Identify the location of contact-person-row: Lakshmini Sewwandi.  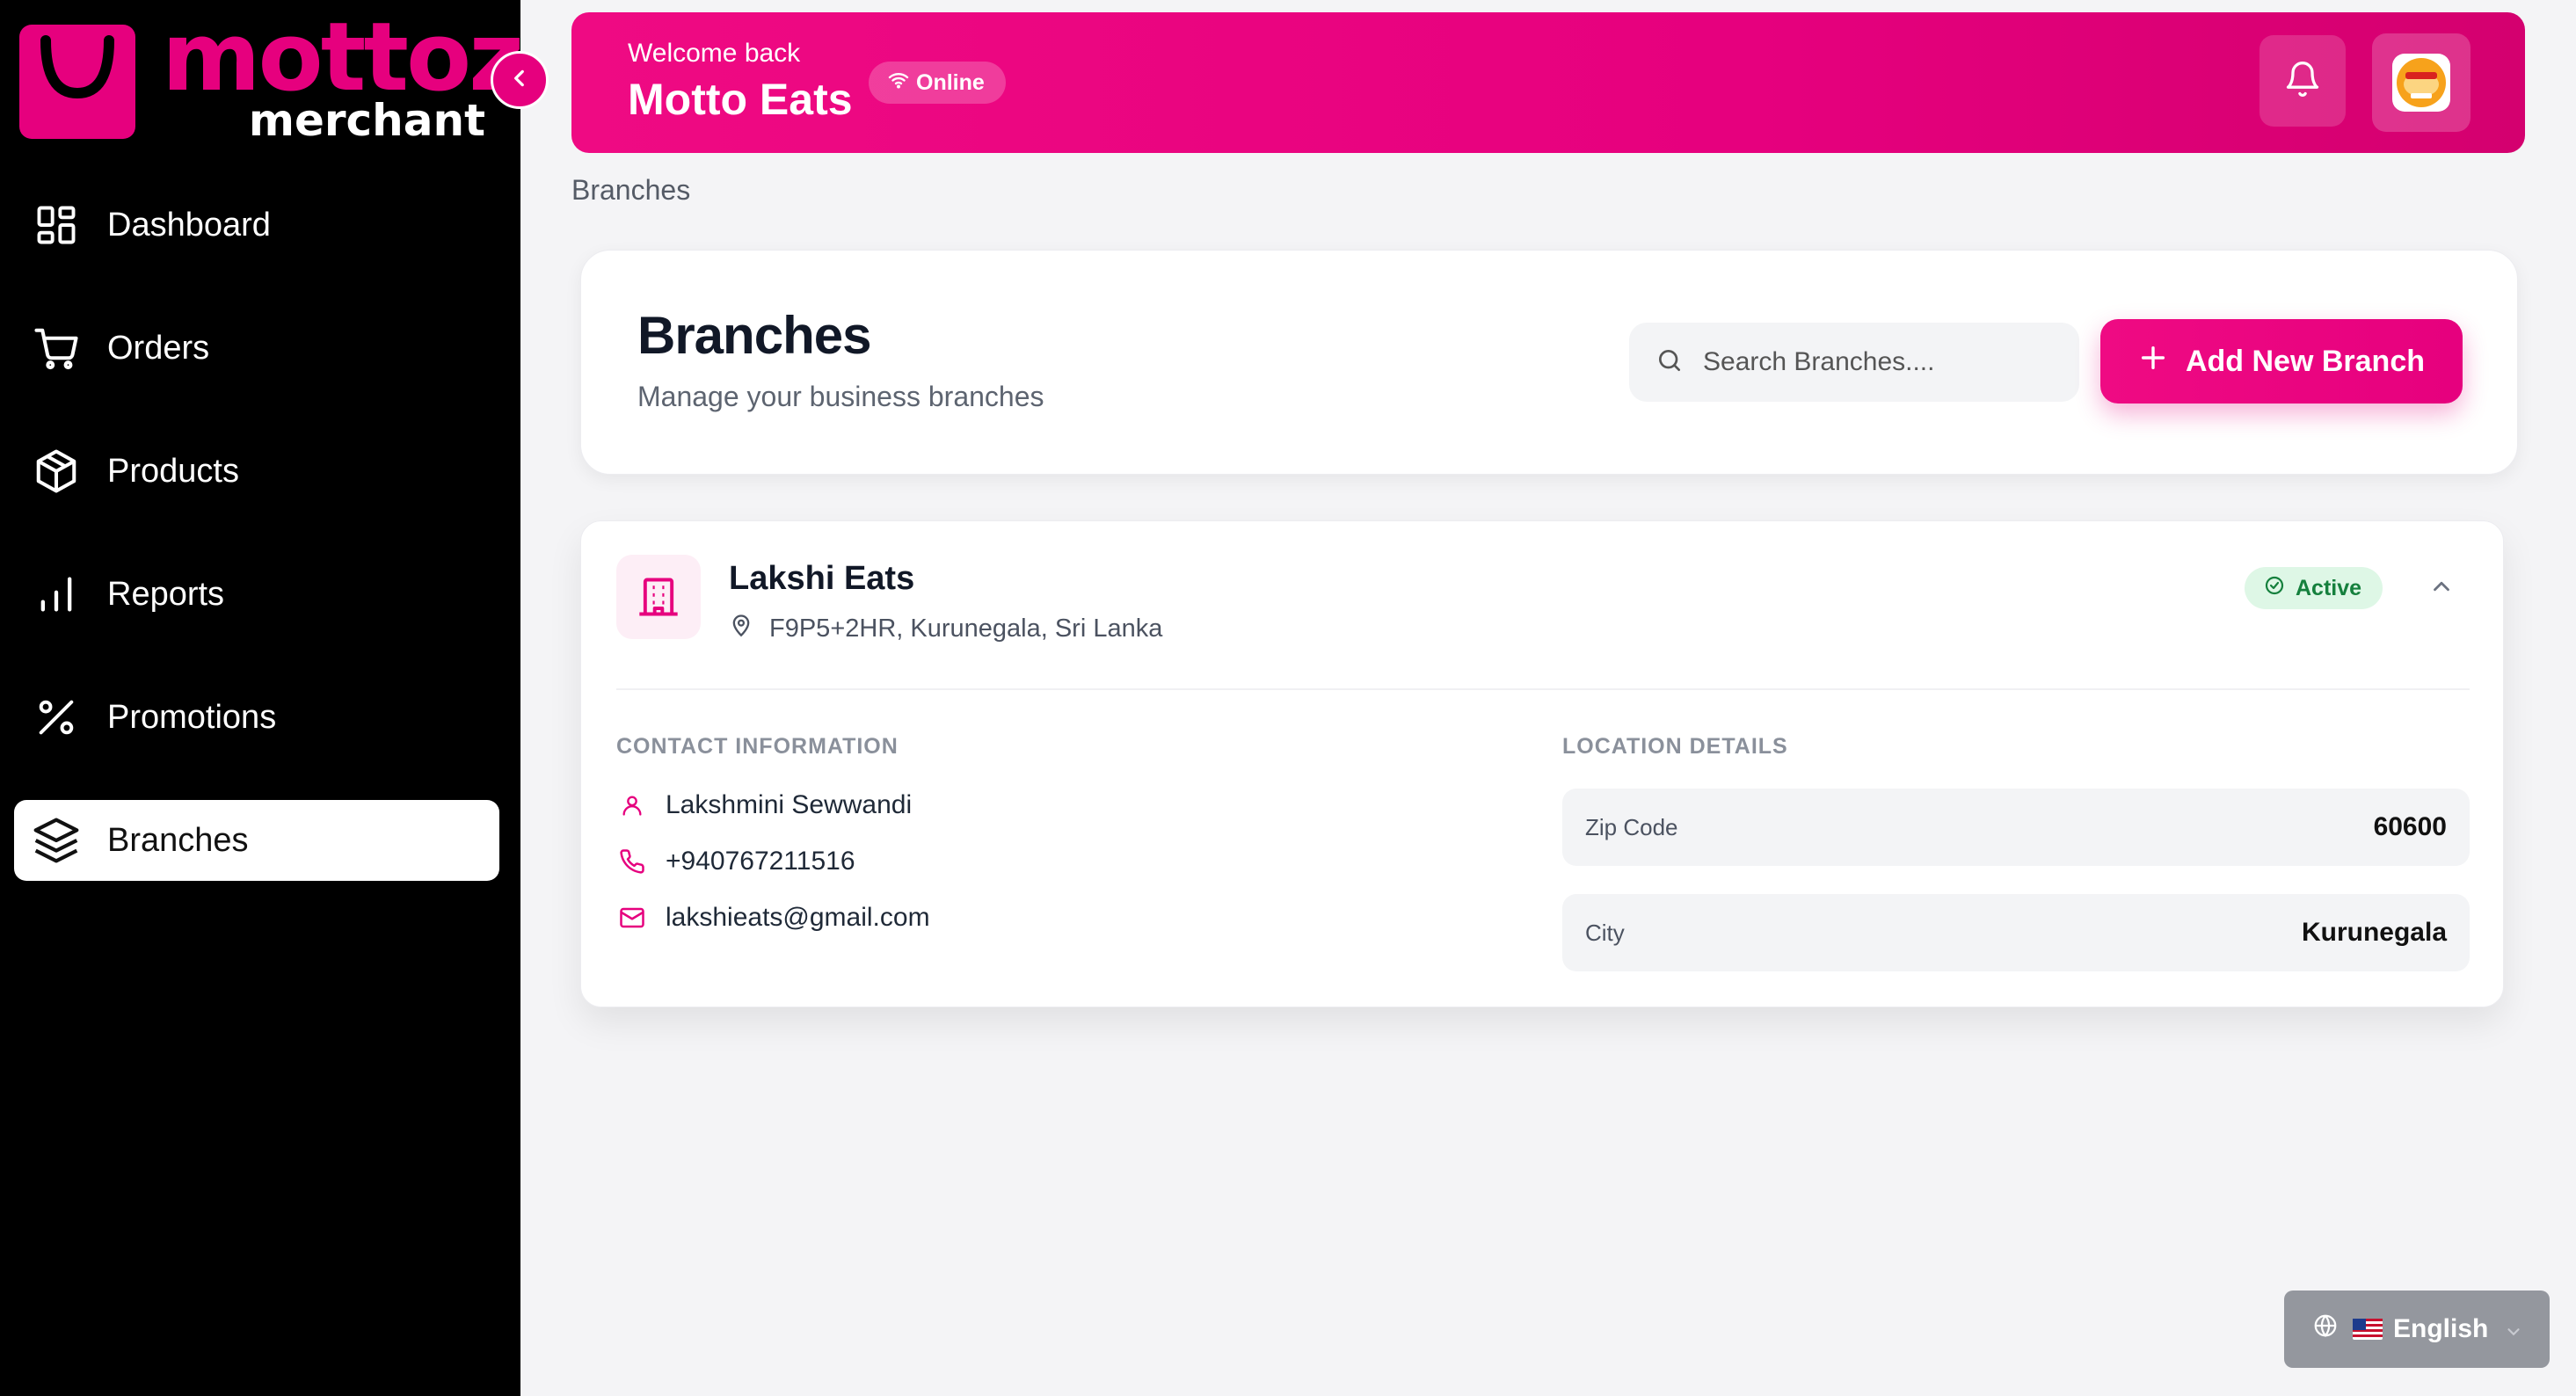
(764, 805).